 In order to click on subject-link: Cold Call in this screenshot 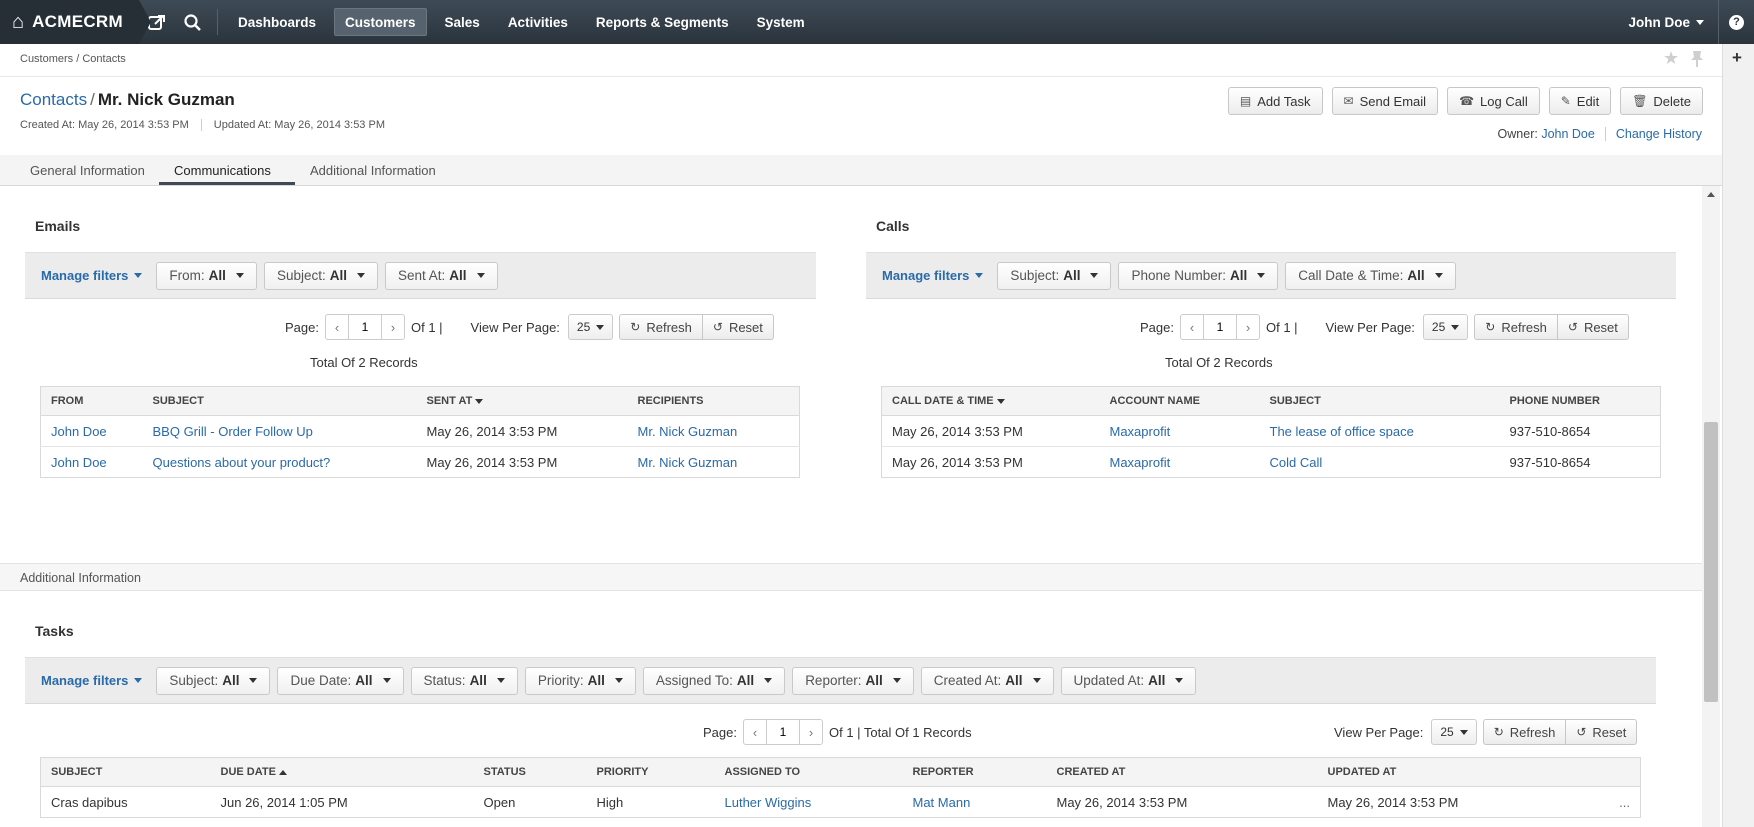, I will do `click(1296, 462)`.